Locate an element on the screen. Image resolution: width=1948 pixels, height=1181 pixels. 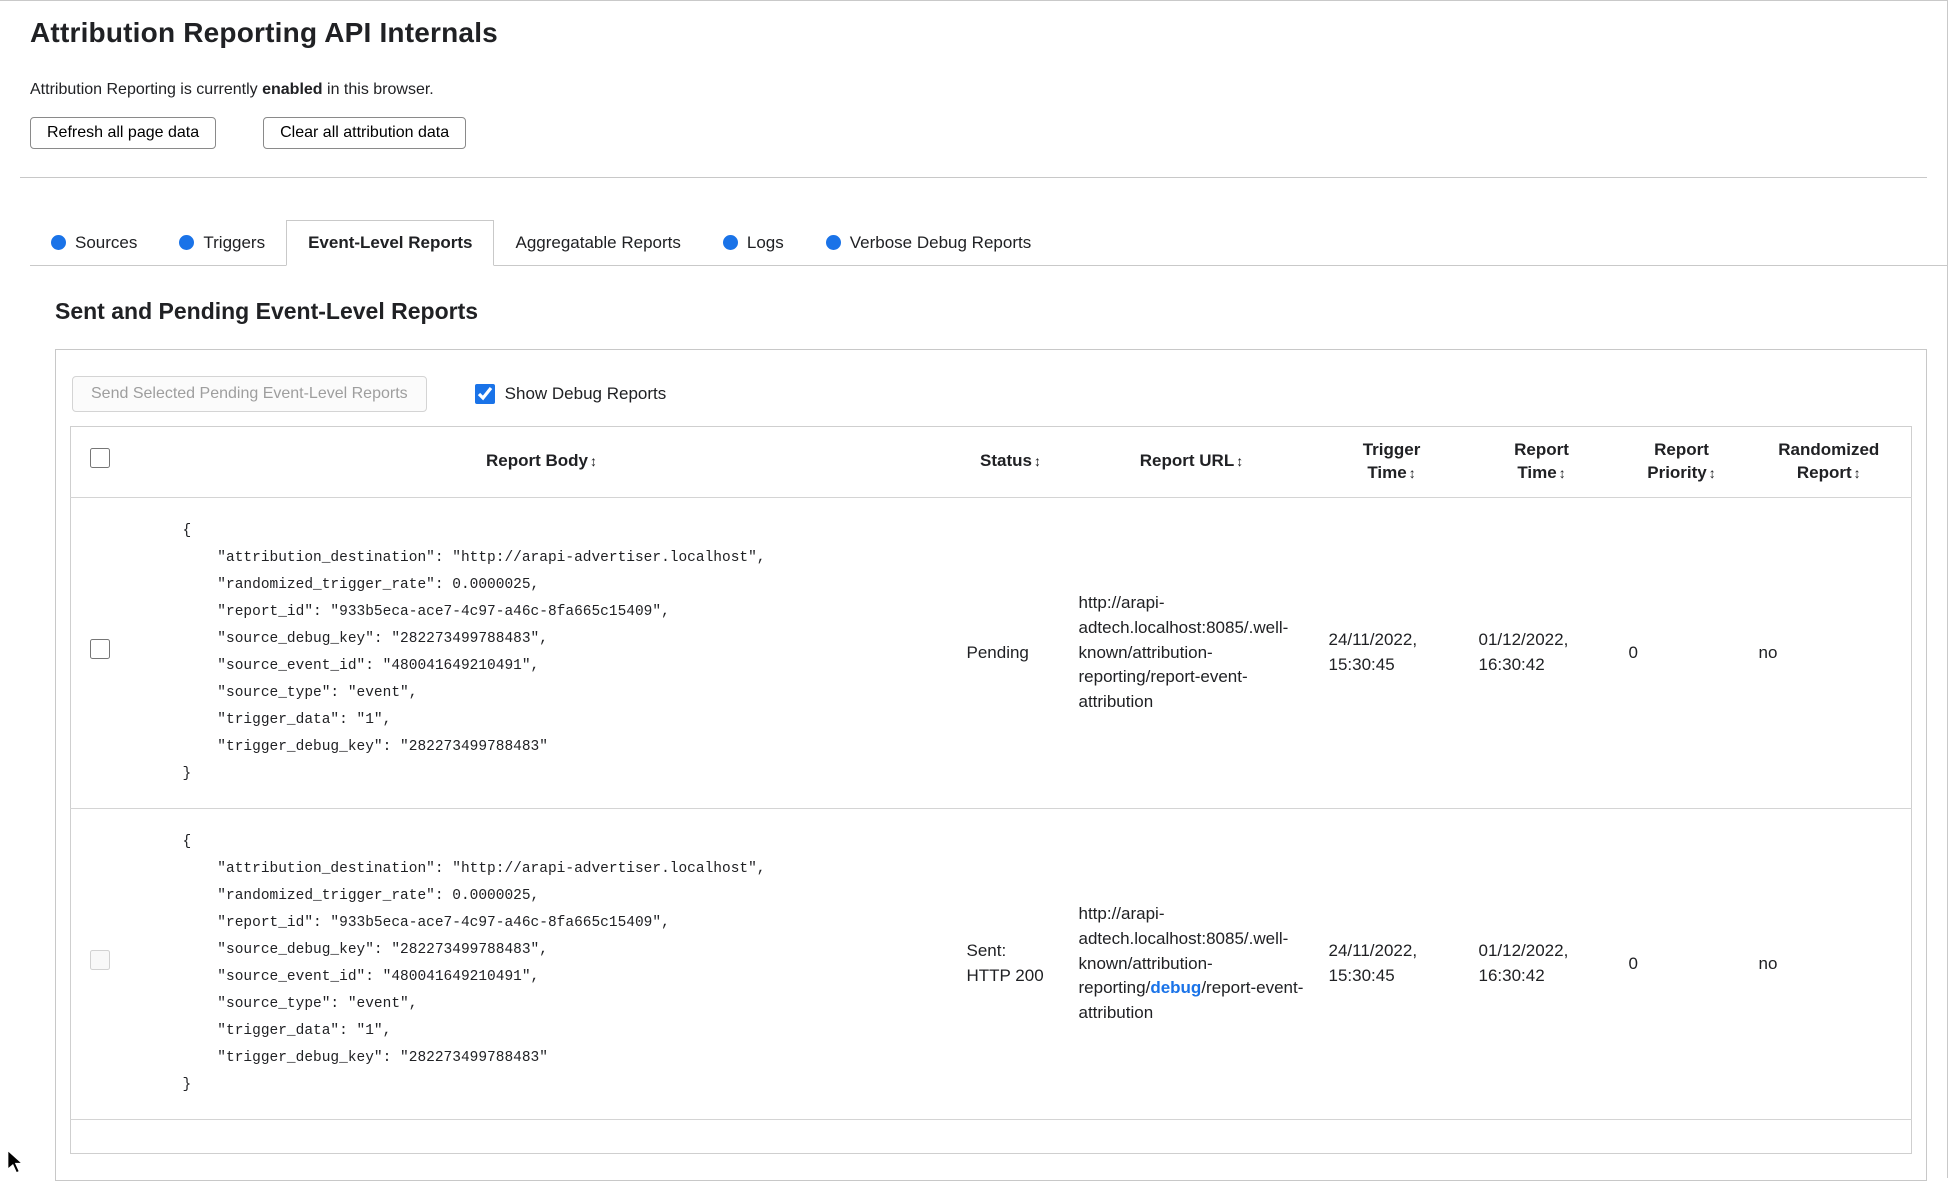
tab-logs: Logs is located at coordinates (753, 242).